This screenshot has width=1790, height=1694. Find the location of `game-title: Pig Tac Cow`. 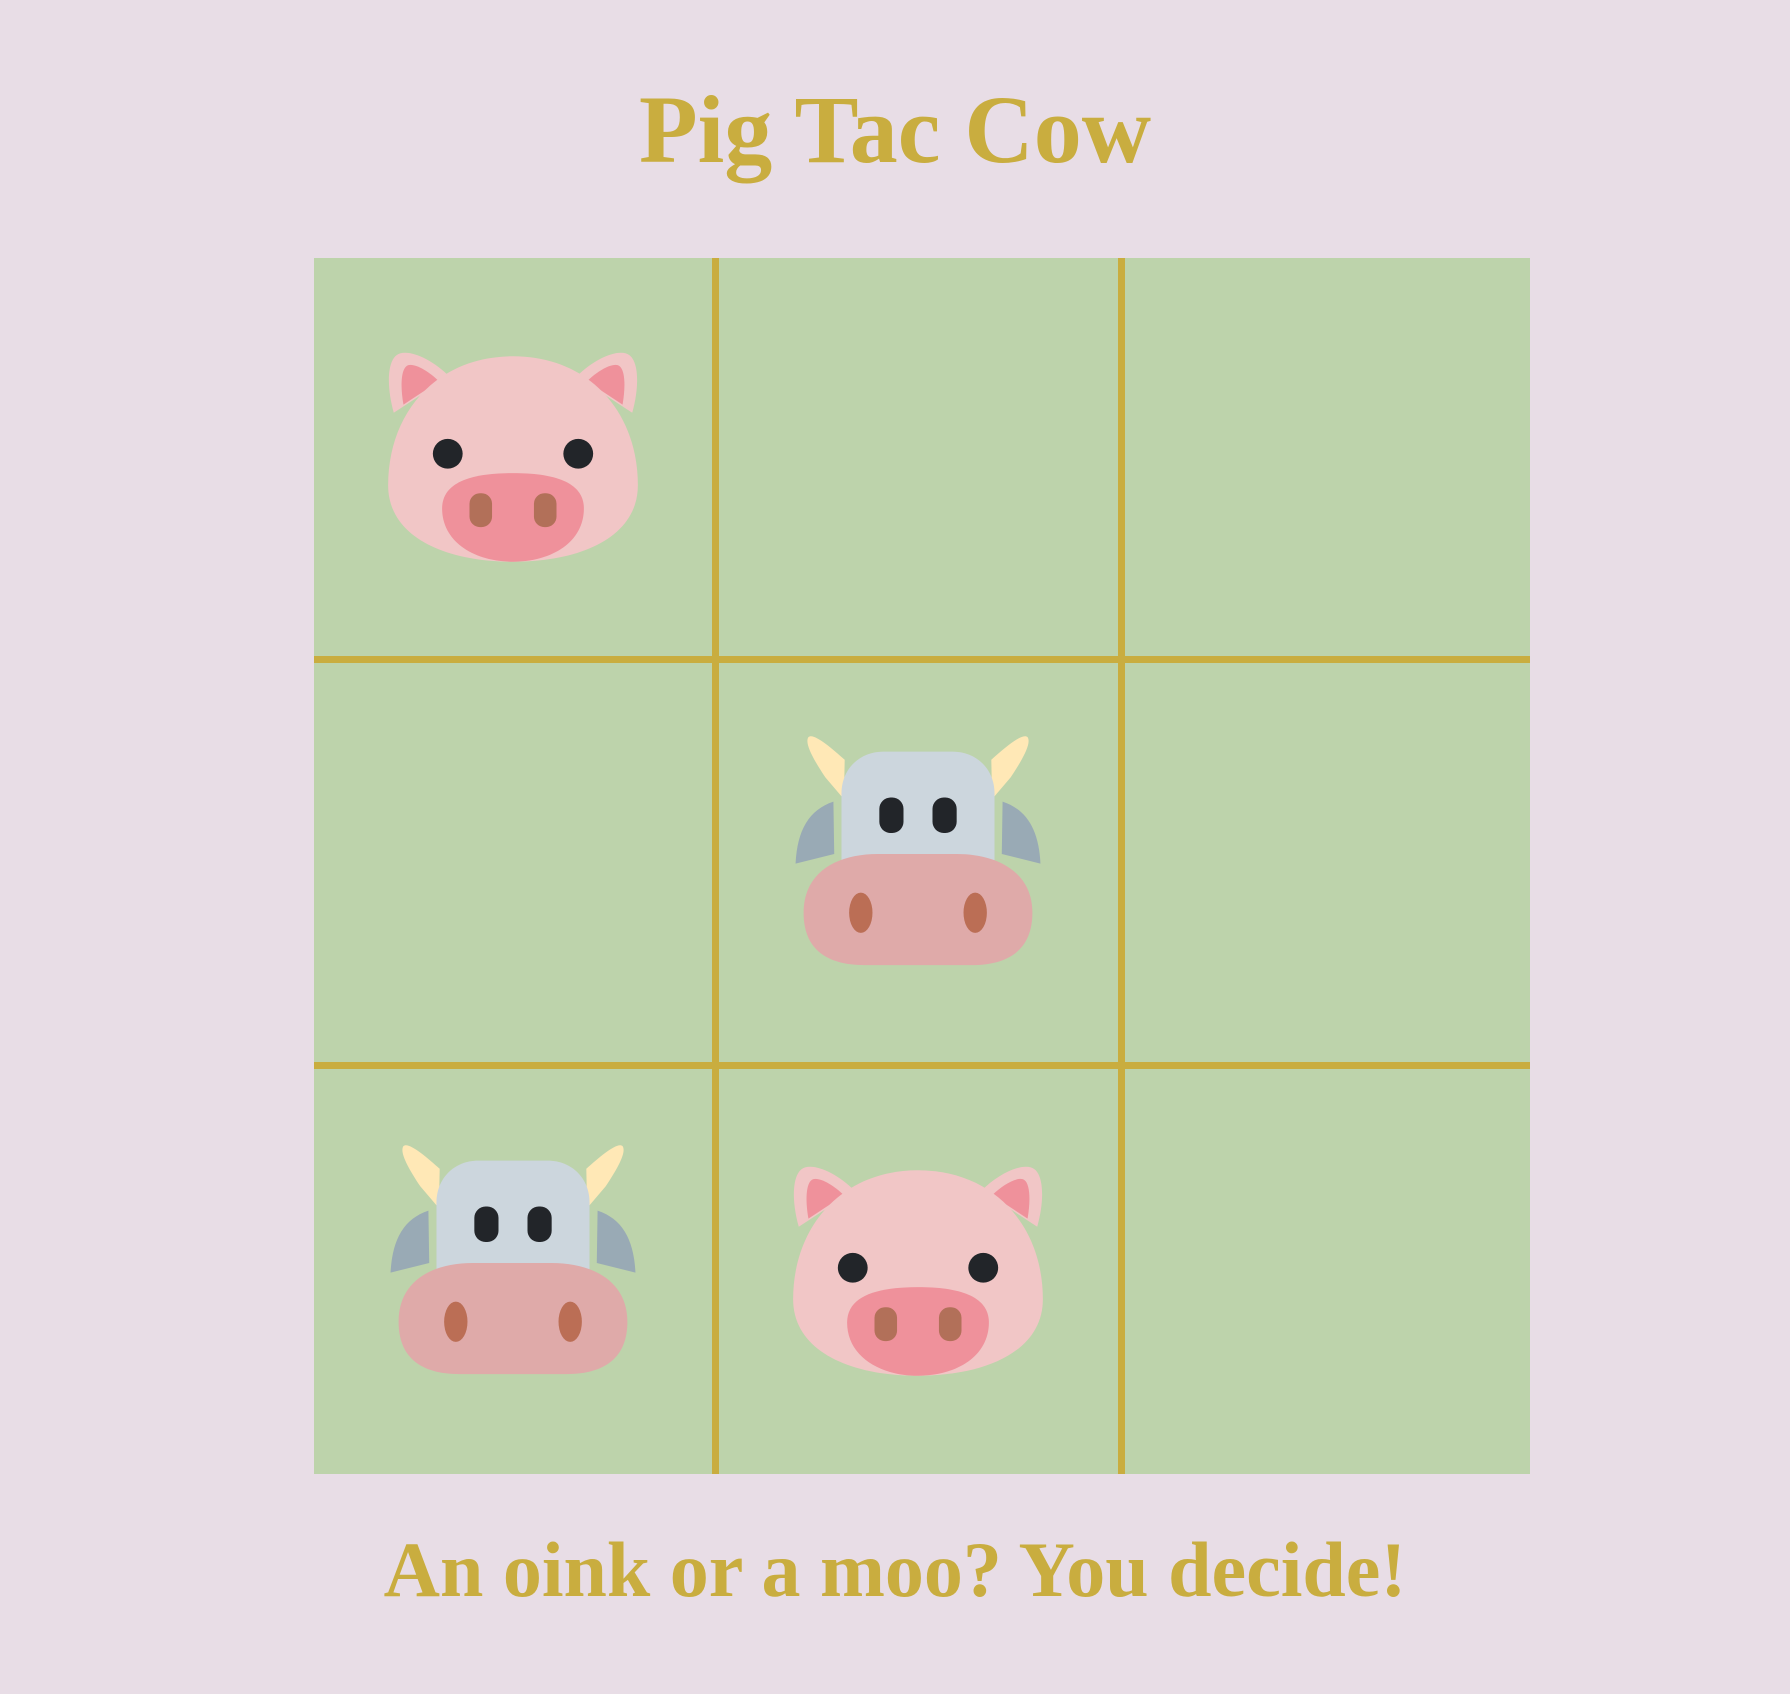

game-title: Pig Tac Cow is located at coordinates (895, 129).